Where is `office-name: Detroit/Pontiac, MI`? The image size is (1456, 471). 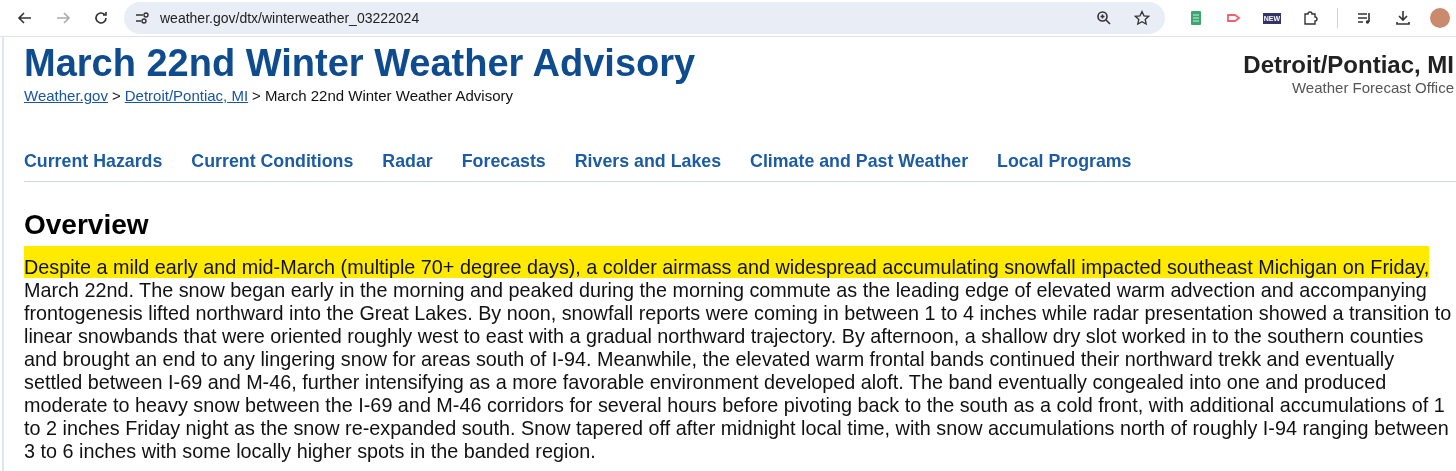 office-name: Detroit/Pontiac, MI is located at coordinates (1348, 65).